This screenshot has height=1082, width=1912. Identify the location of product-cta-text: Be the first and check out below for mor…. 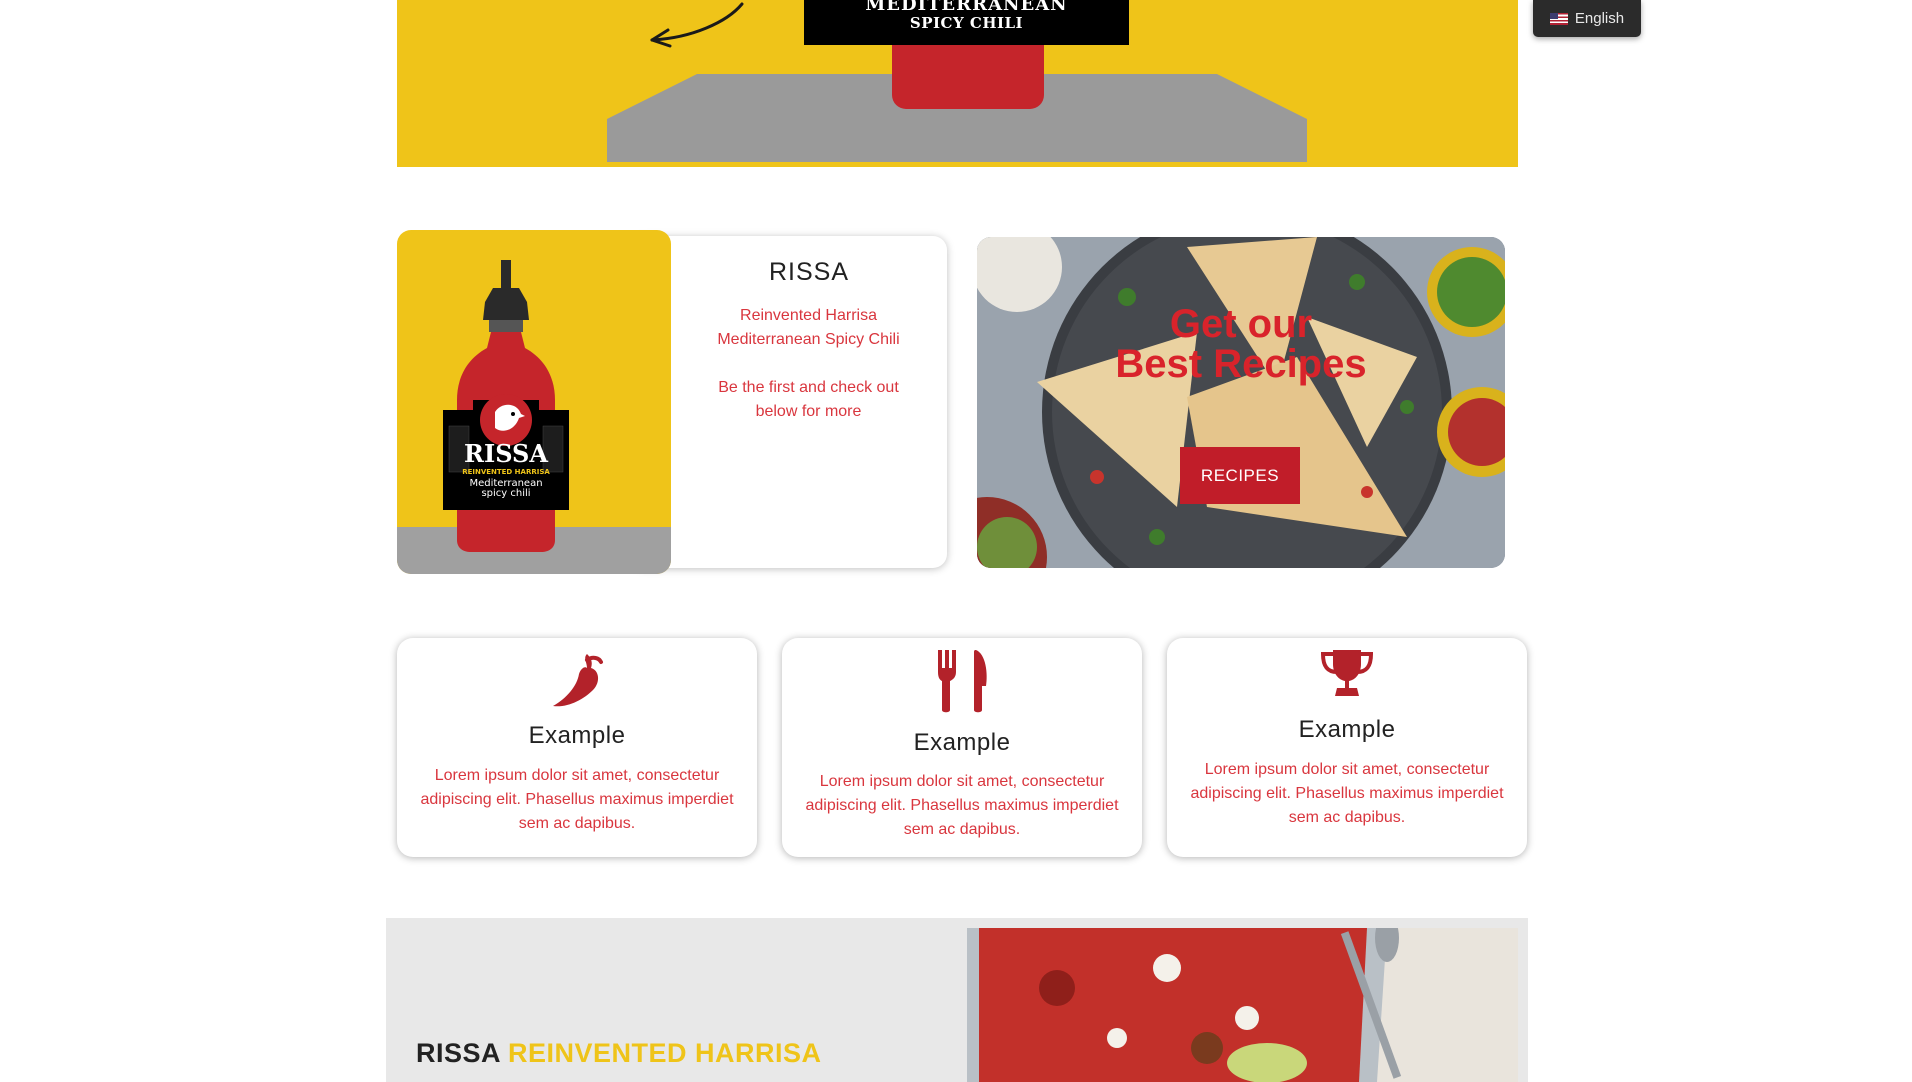
(808, 400).